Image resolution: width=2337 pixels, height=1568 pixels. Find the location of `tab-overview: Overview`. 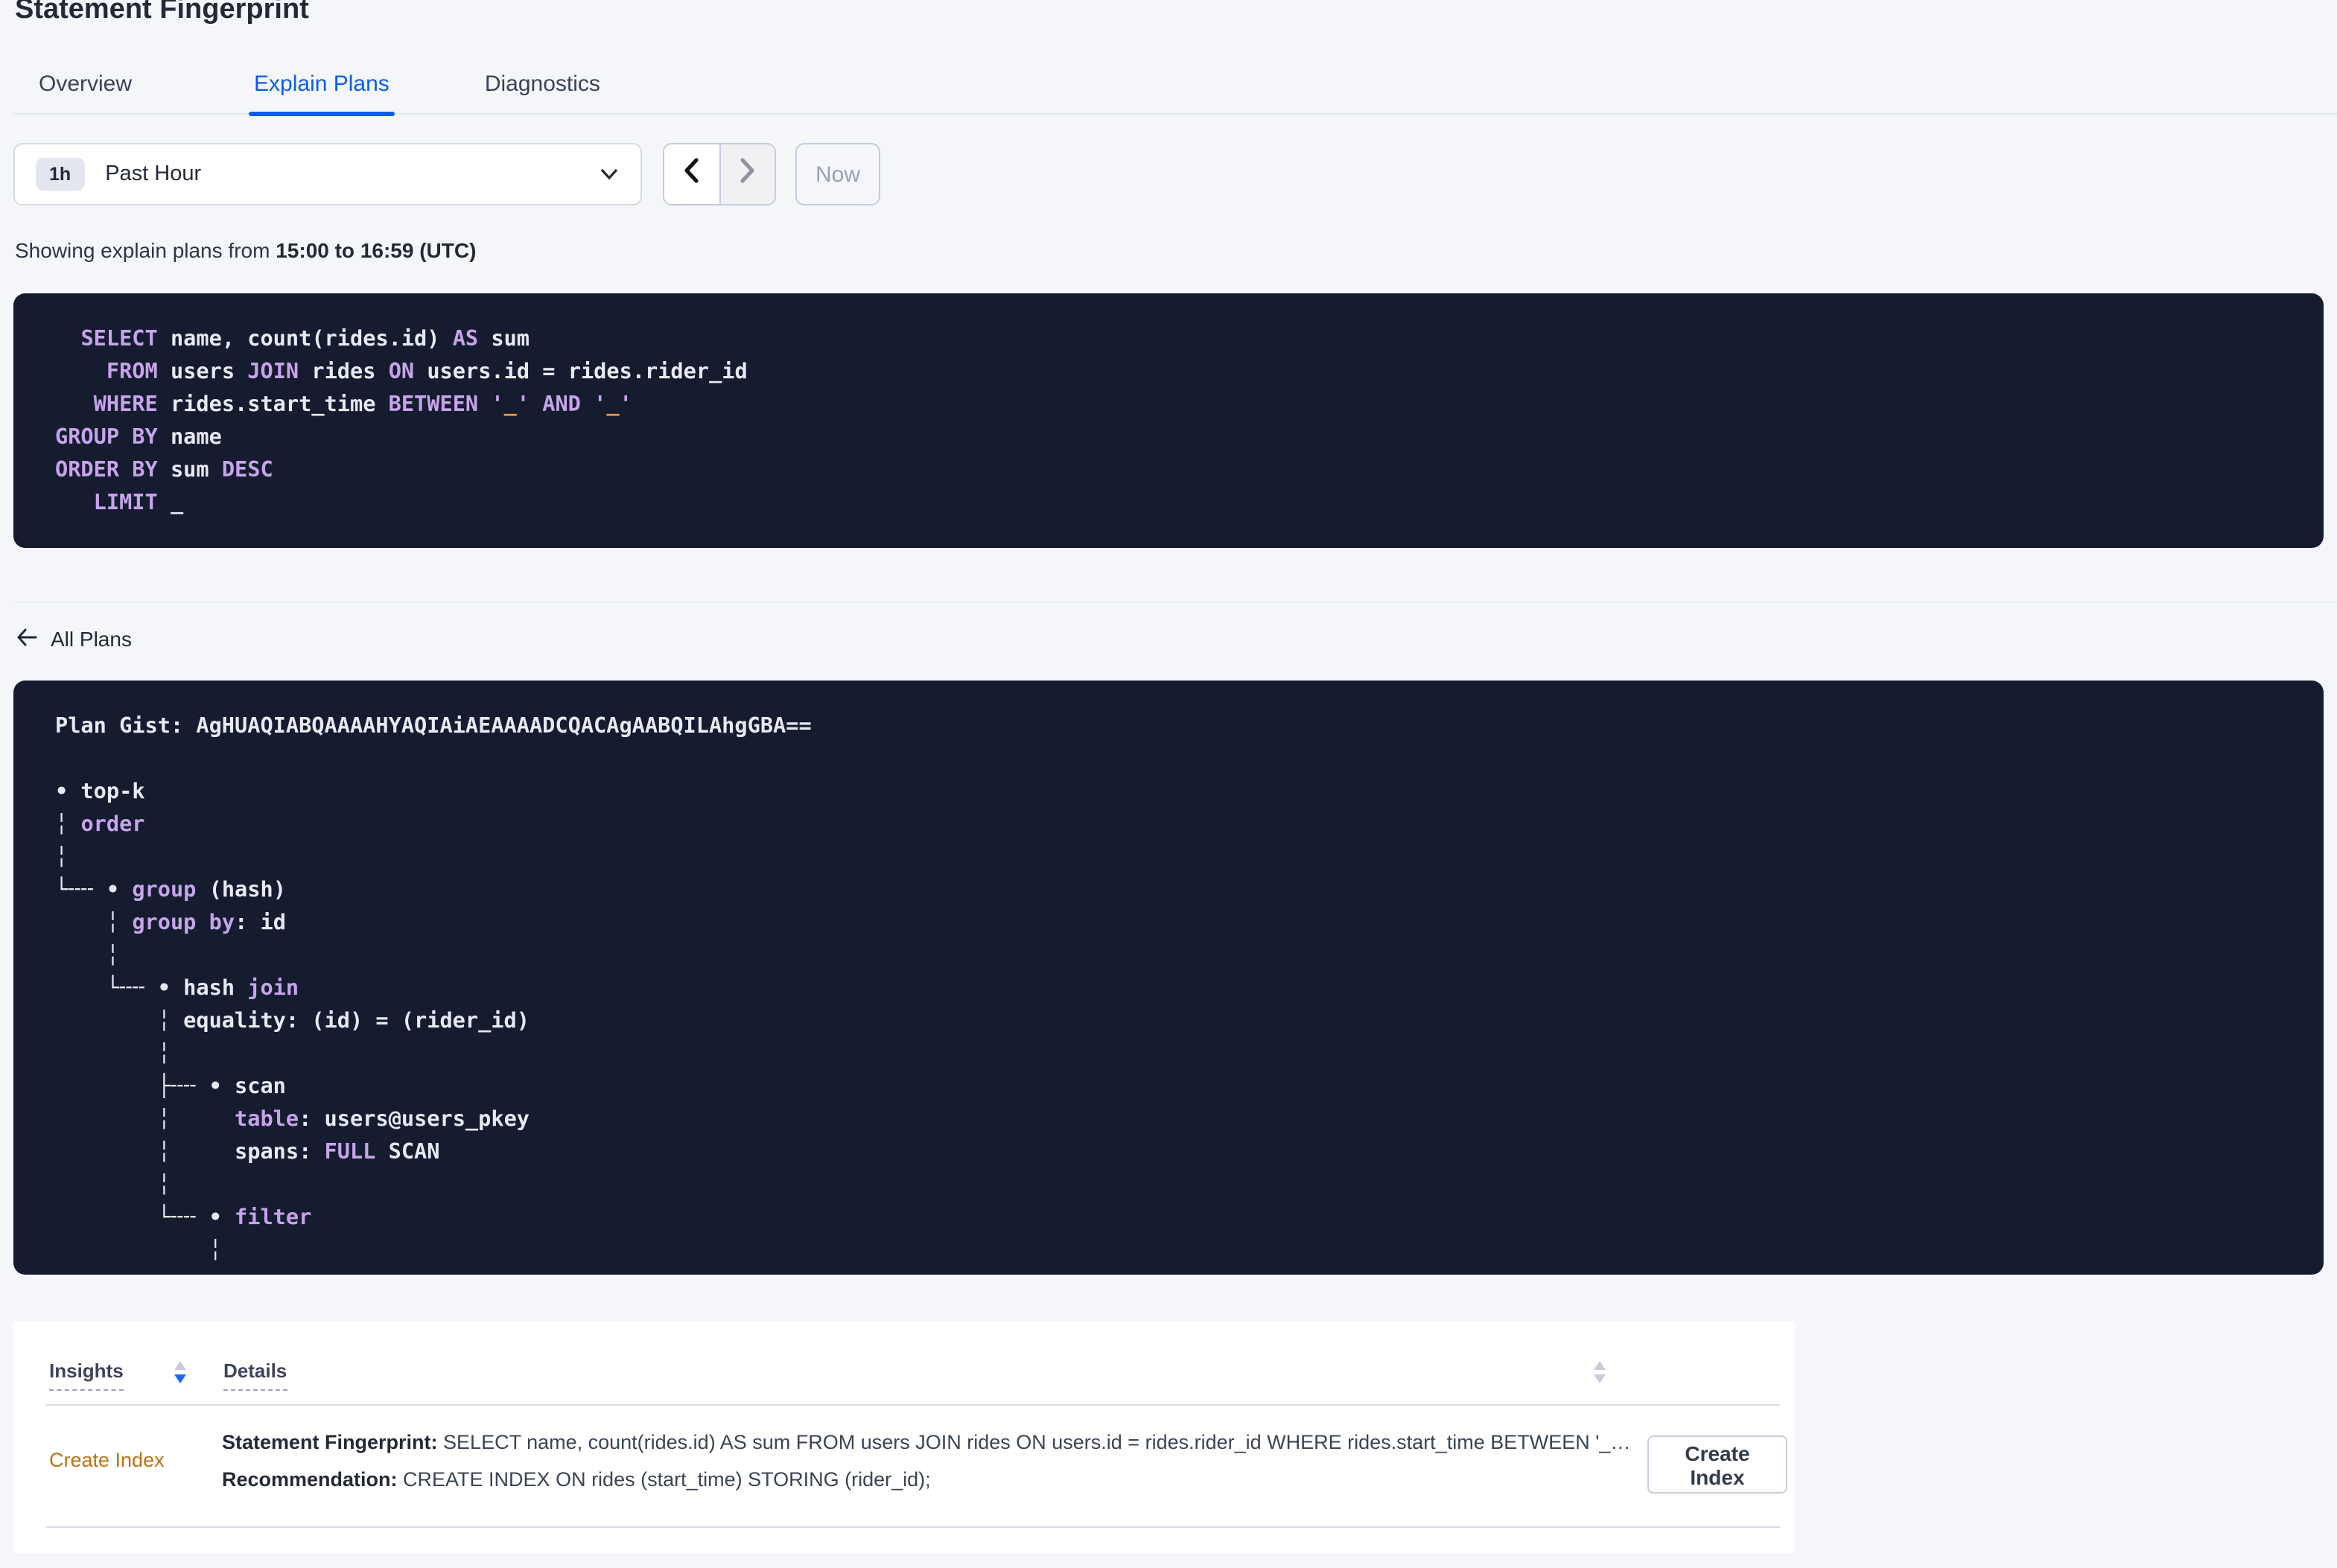

tab-overview: Overview is located at coordinates (86, 89).